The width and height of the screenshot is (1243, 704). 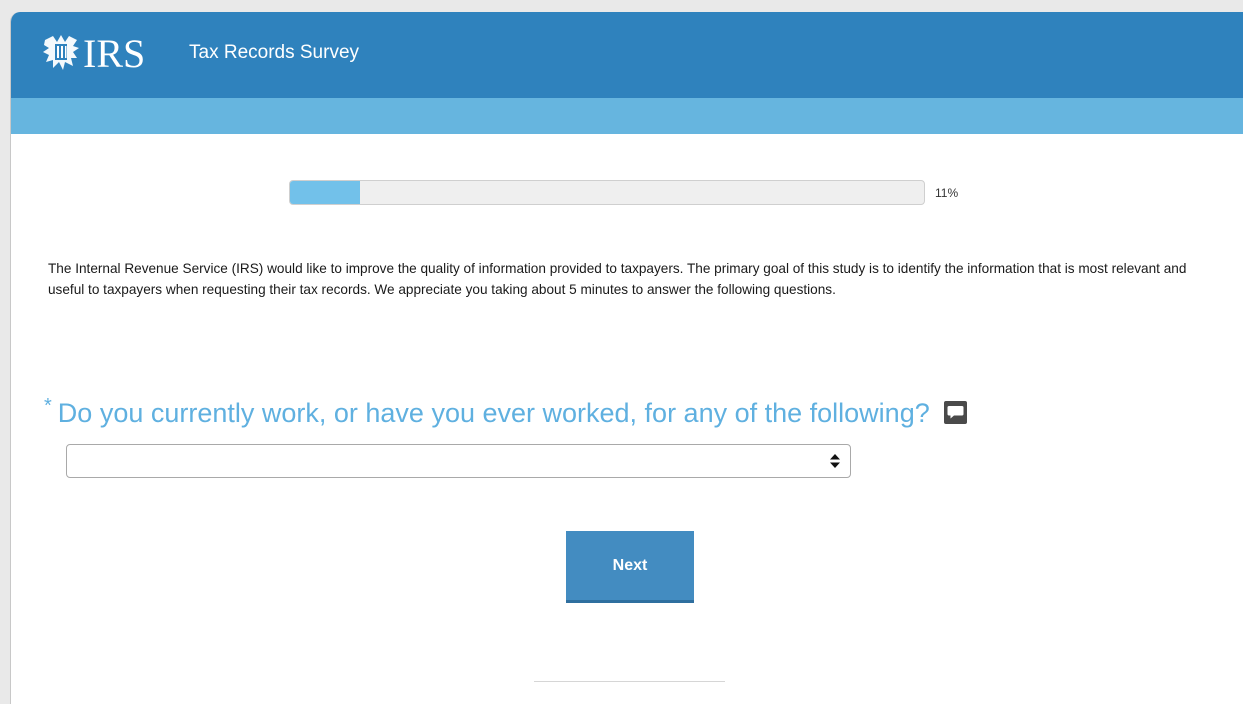 What do you see at coordinates (607, 192) in the screenshot?
I see `progress-bar` at bounding box center [607, 192].